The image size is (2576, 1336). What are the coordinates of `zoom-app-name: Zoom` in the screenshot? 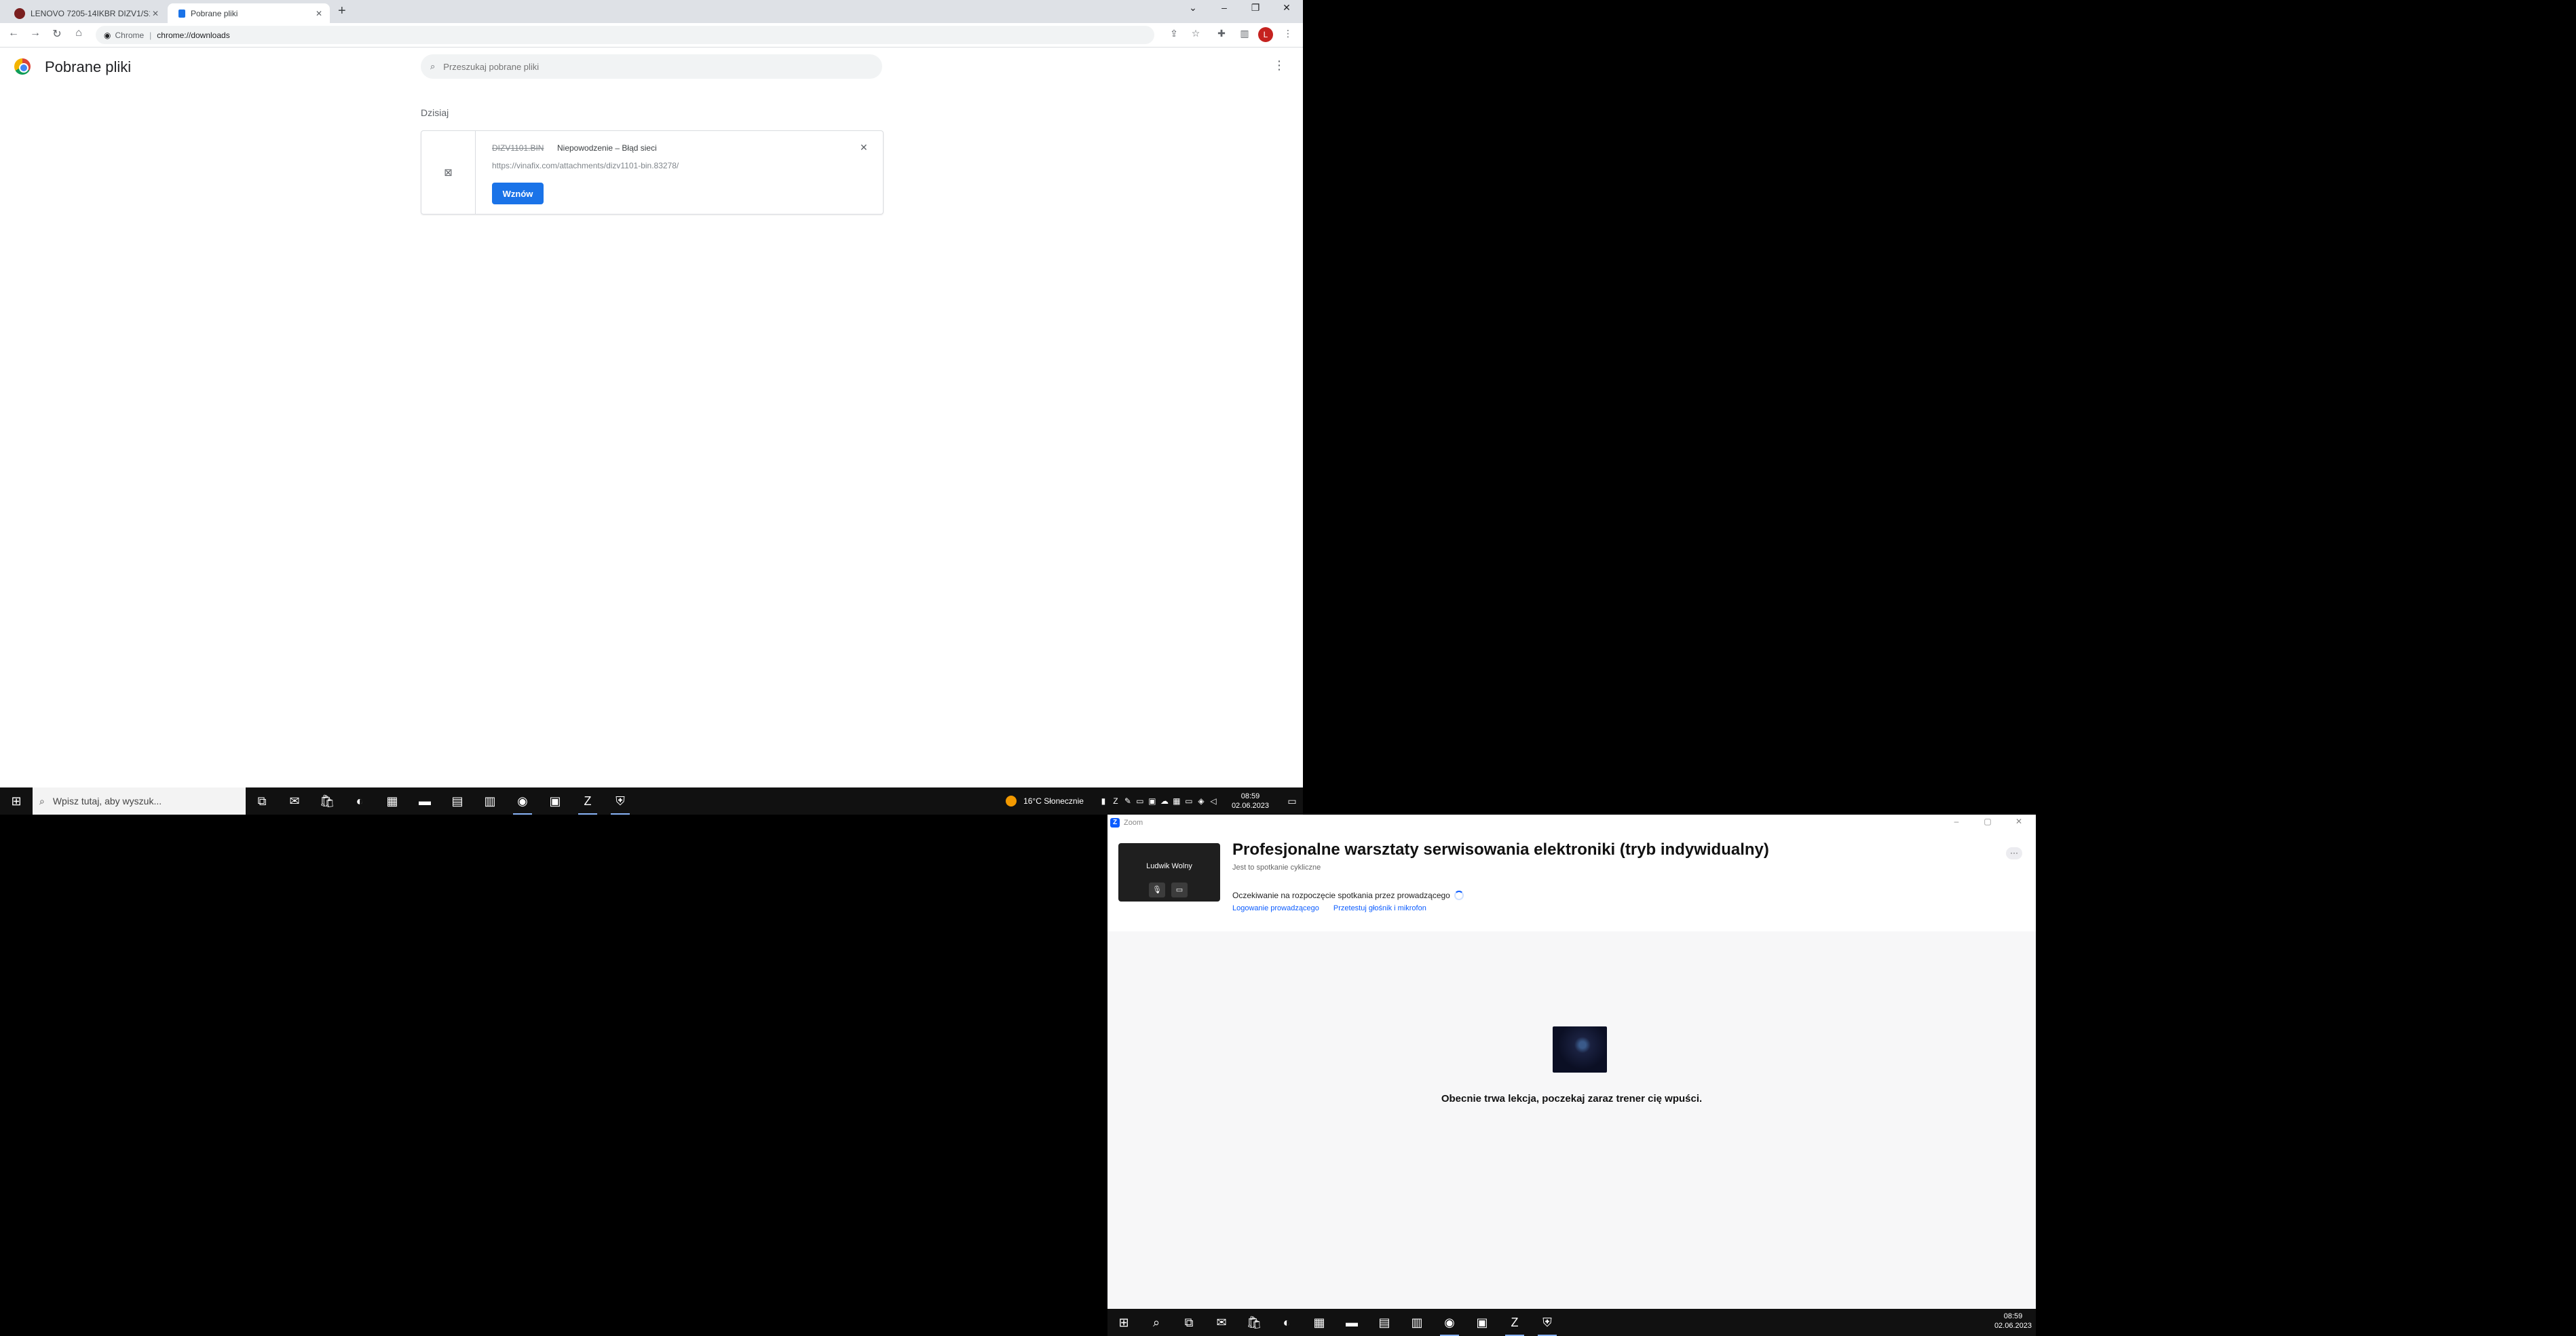 It's located at (1133, 823).